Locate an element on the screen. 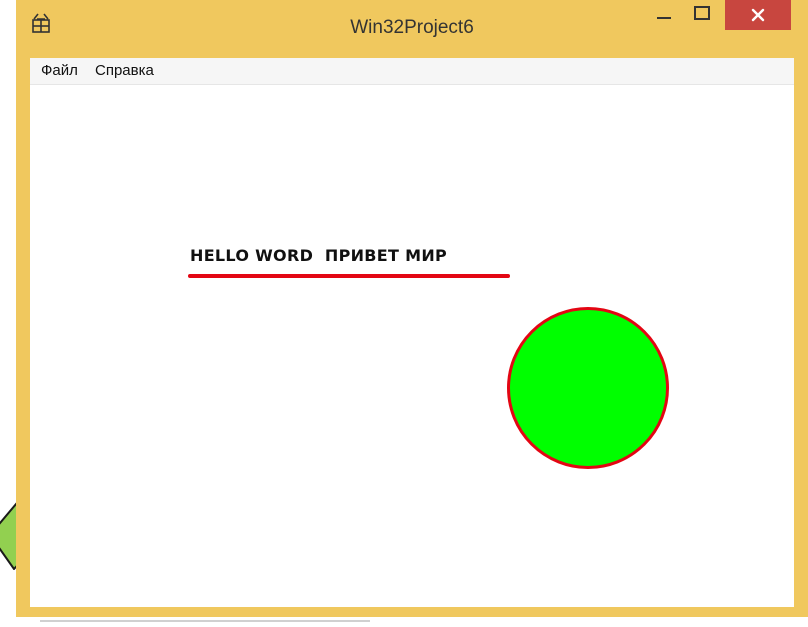 The height and width of the screenshot is (627, 808). minimize-icon is located at coordinates (664, 15).